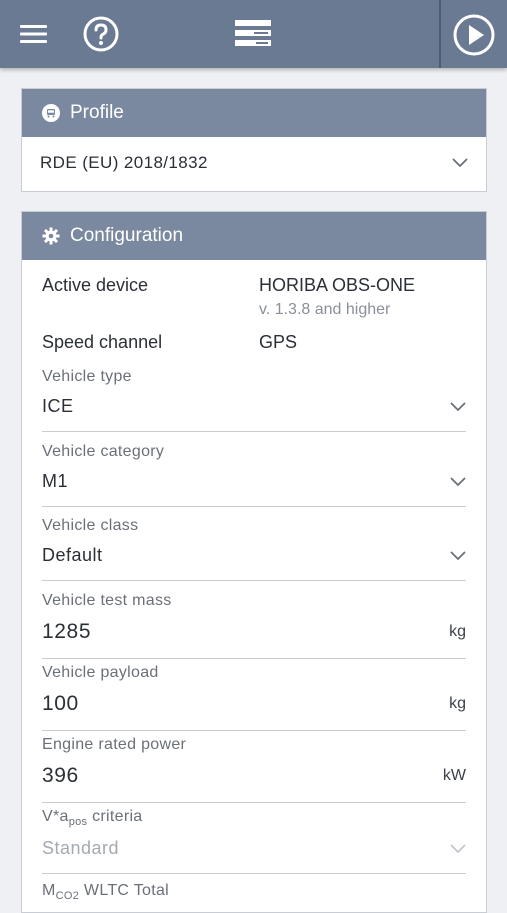  I want to click on data-layers-icon, so click(253, 33).